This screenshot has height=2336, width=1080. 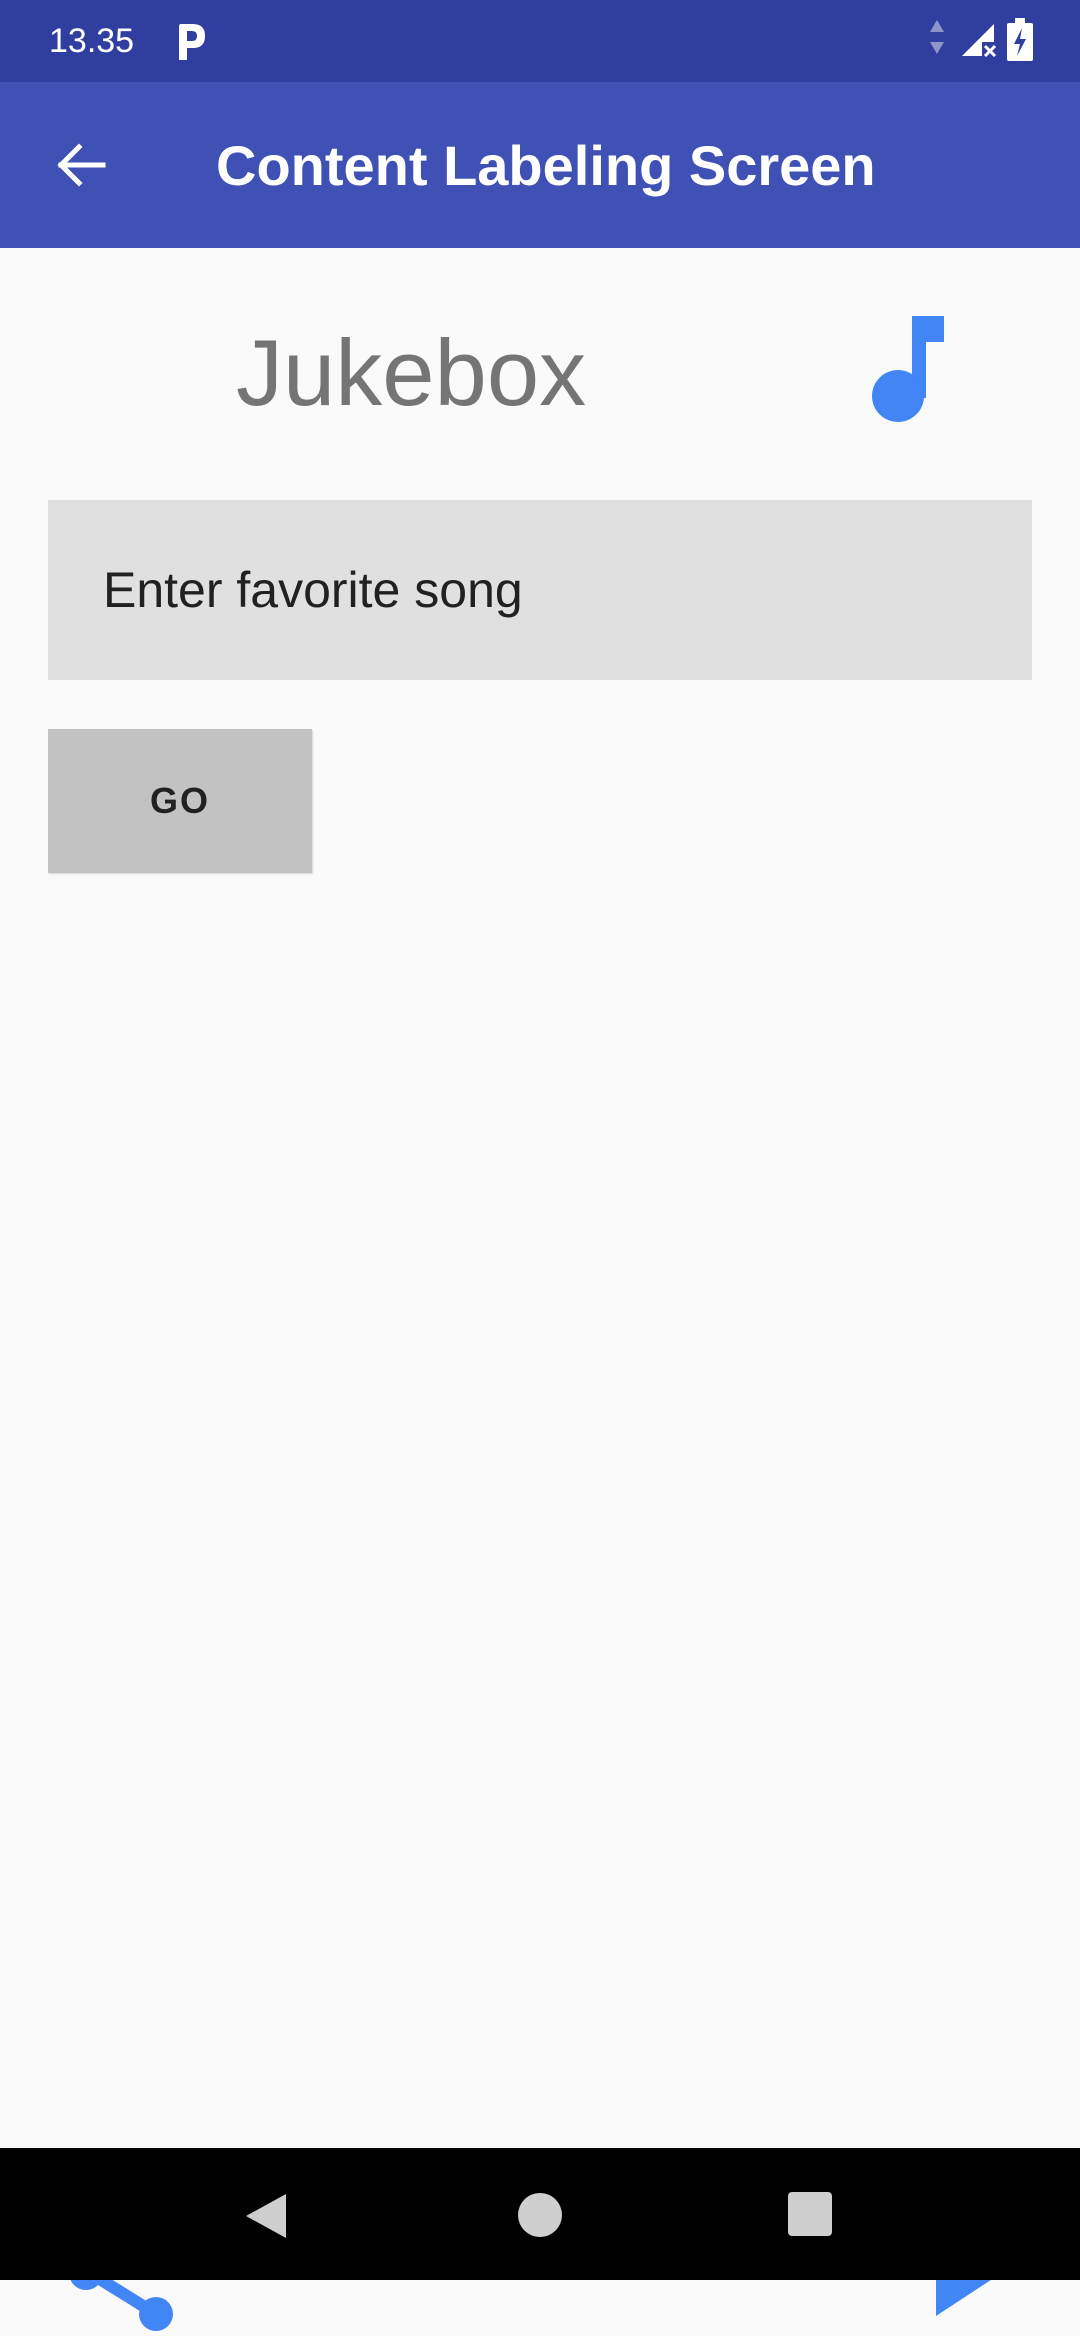 I want to click on go-button-label: GO, so click(x=179, y=800).